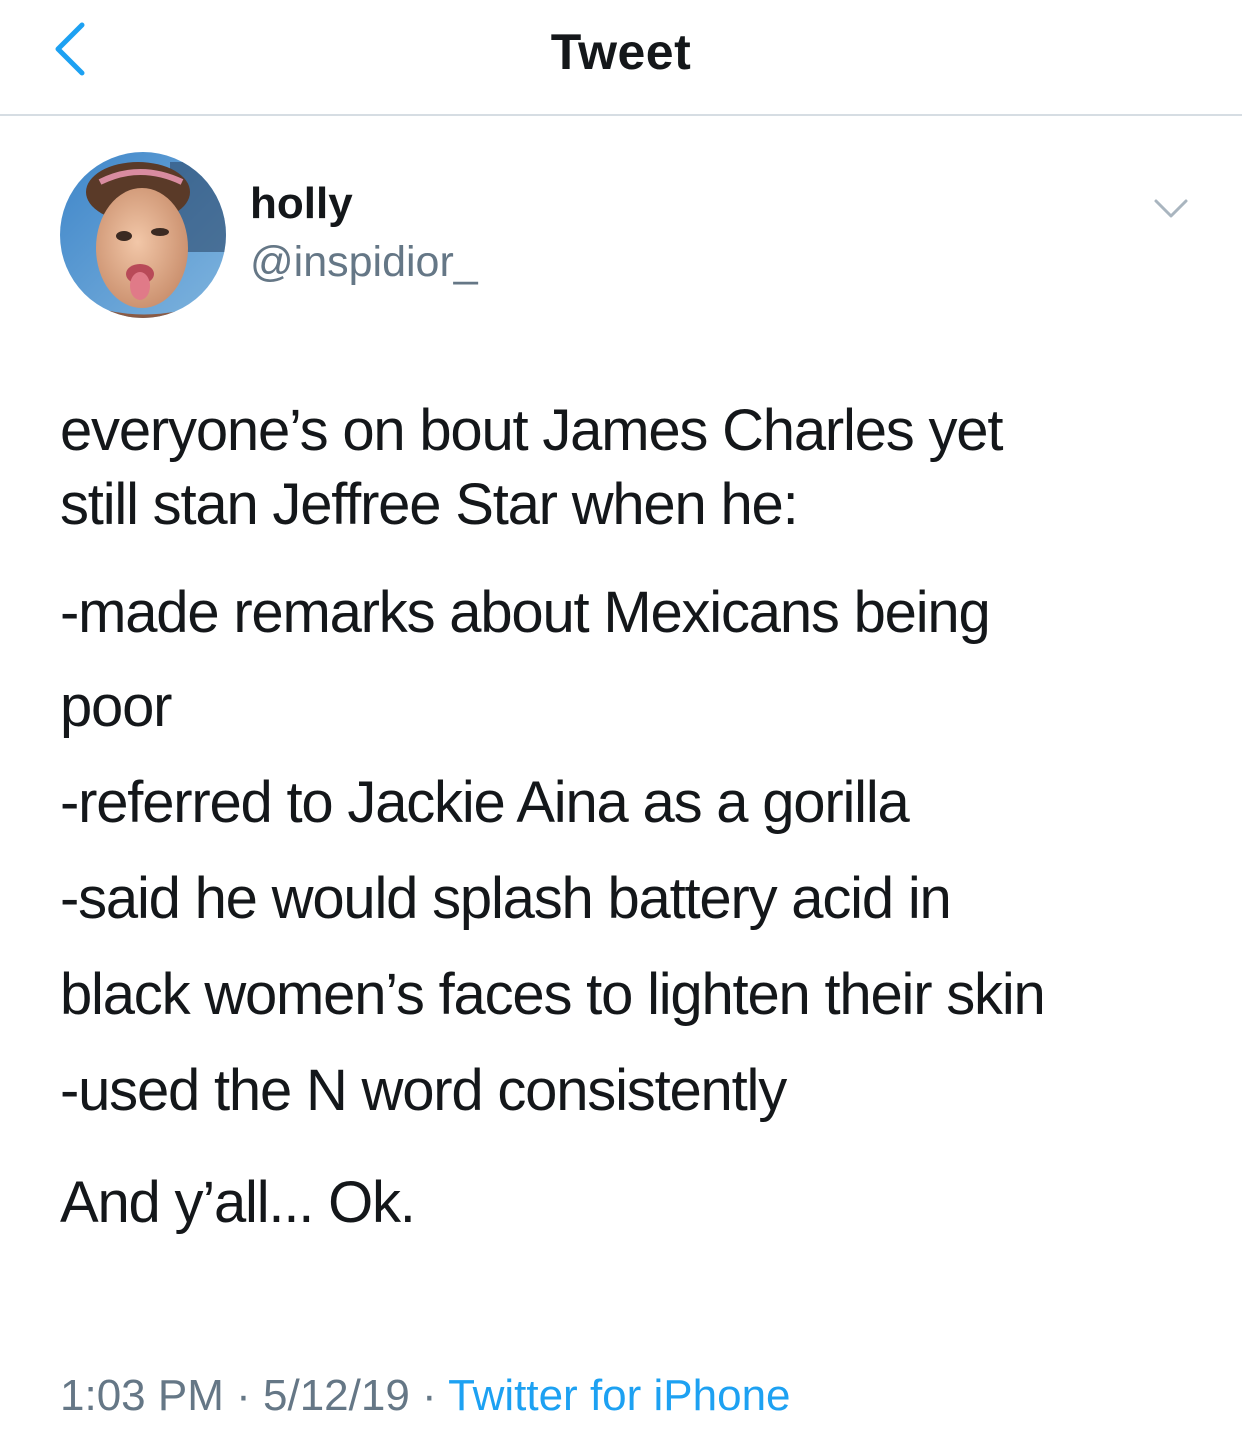 Image resolution: width=1242 pixels, height=1448 pixels. I want to click on tweet-time: 1:03 PM, so click(142, 1395).